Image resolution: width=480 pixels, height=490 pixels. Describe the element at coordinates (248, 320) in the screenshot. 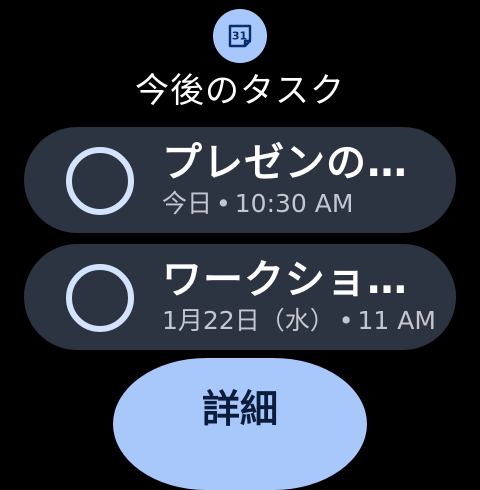

I see `task-date: 1月22日（水）` at that location.